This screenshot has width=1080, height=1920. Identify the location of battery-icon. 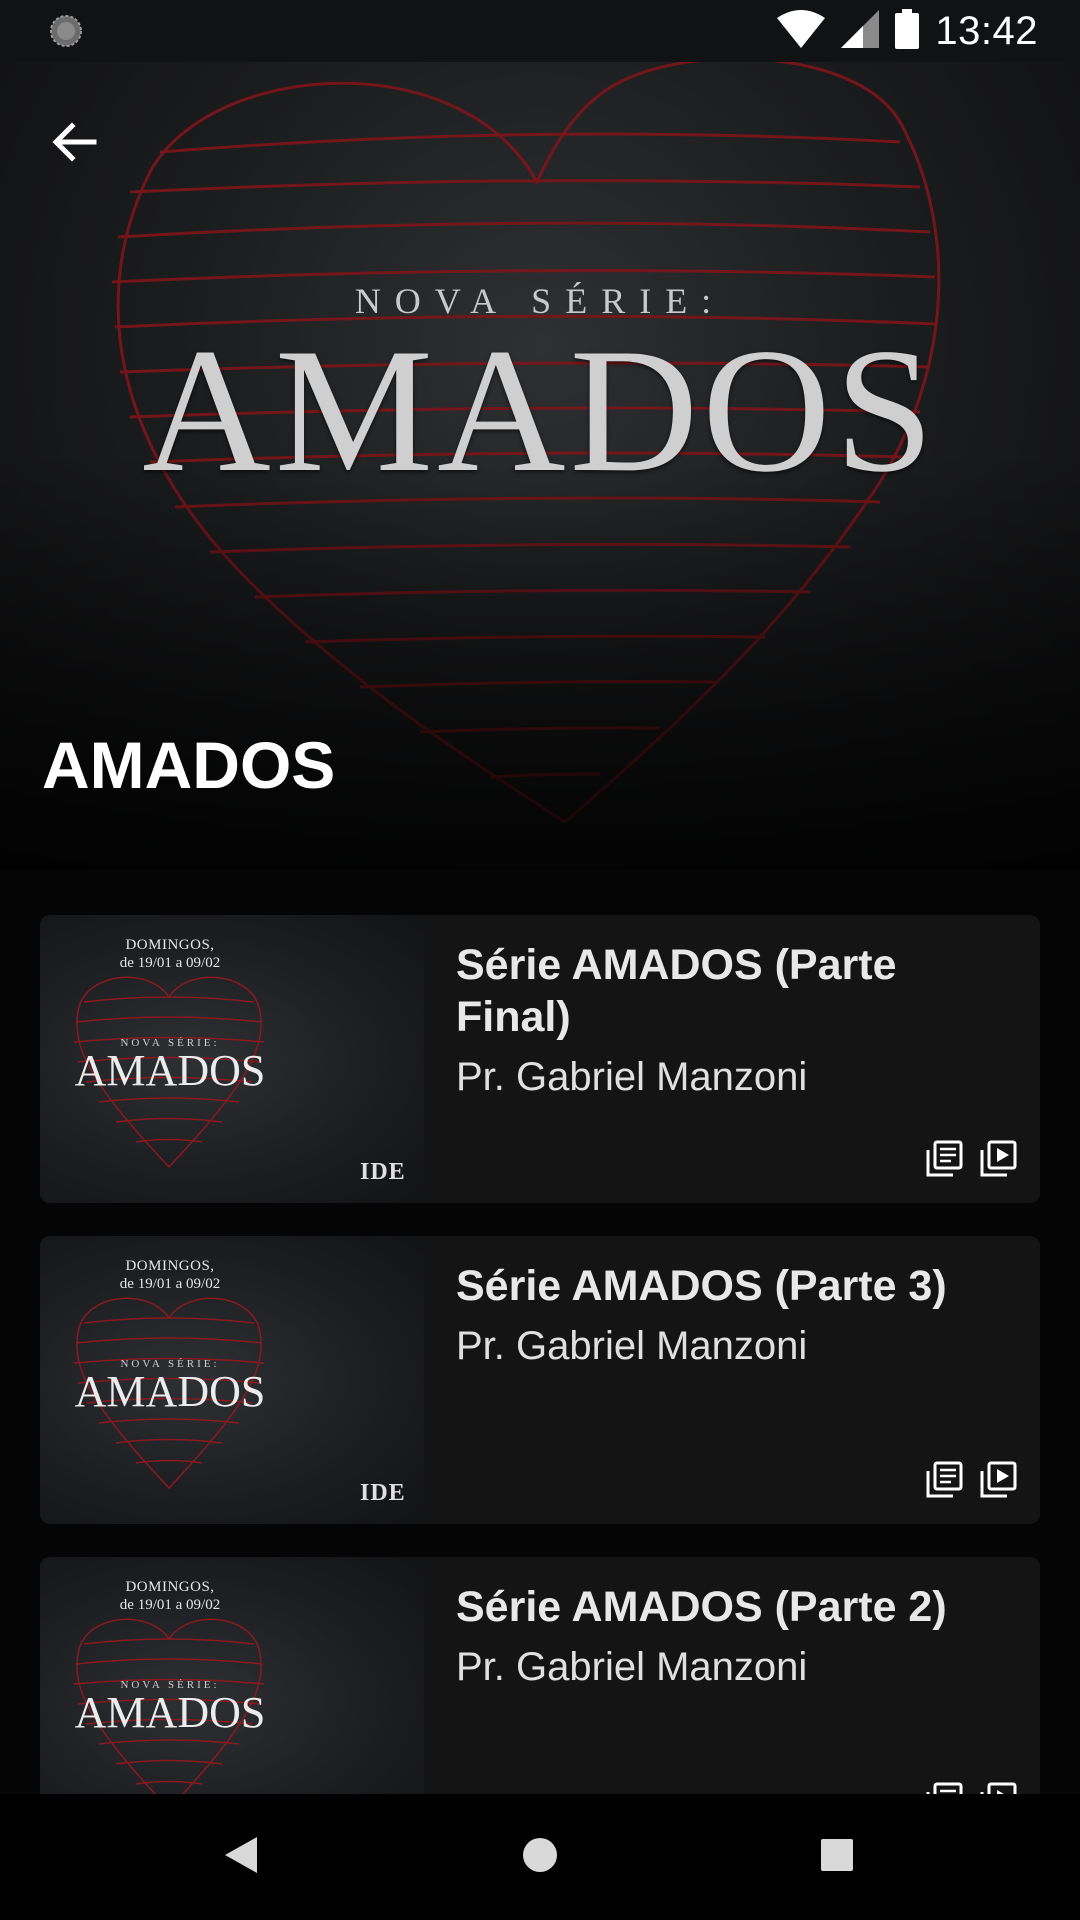
(907, 31).